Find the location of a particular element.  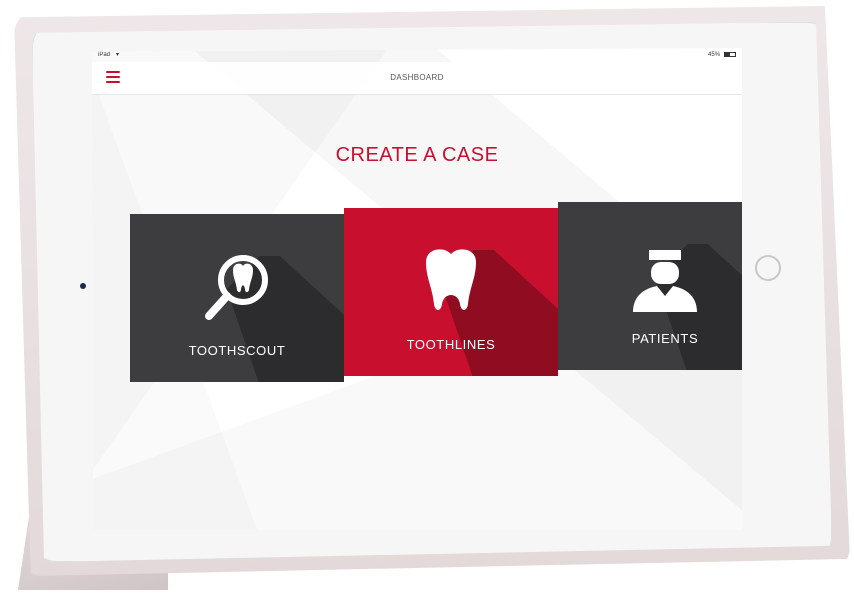

toothscout-tile: TOOTHSCOUT is located at coordinates (237, 298).